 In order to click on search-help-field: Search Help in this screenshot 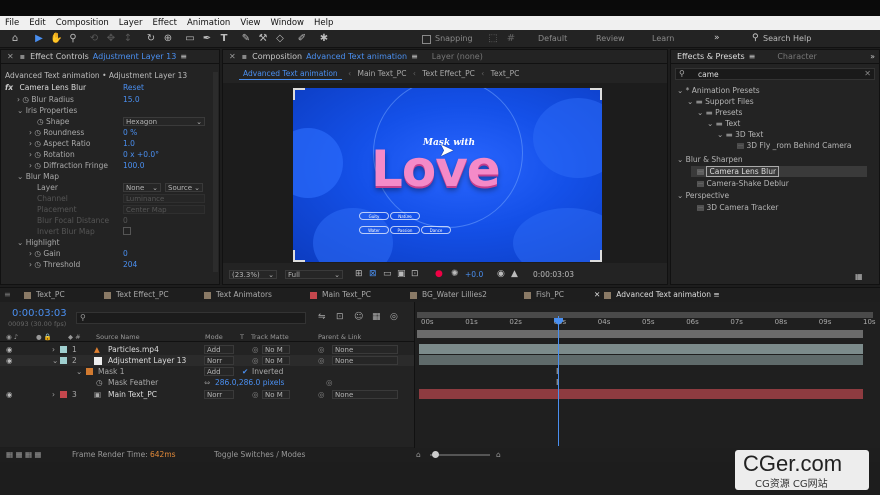, I will do `click(787, 38)`.